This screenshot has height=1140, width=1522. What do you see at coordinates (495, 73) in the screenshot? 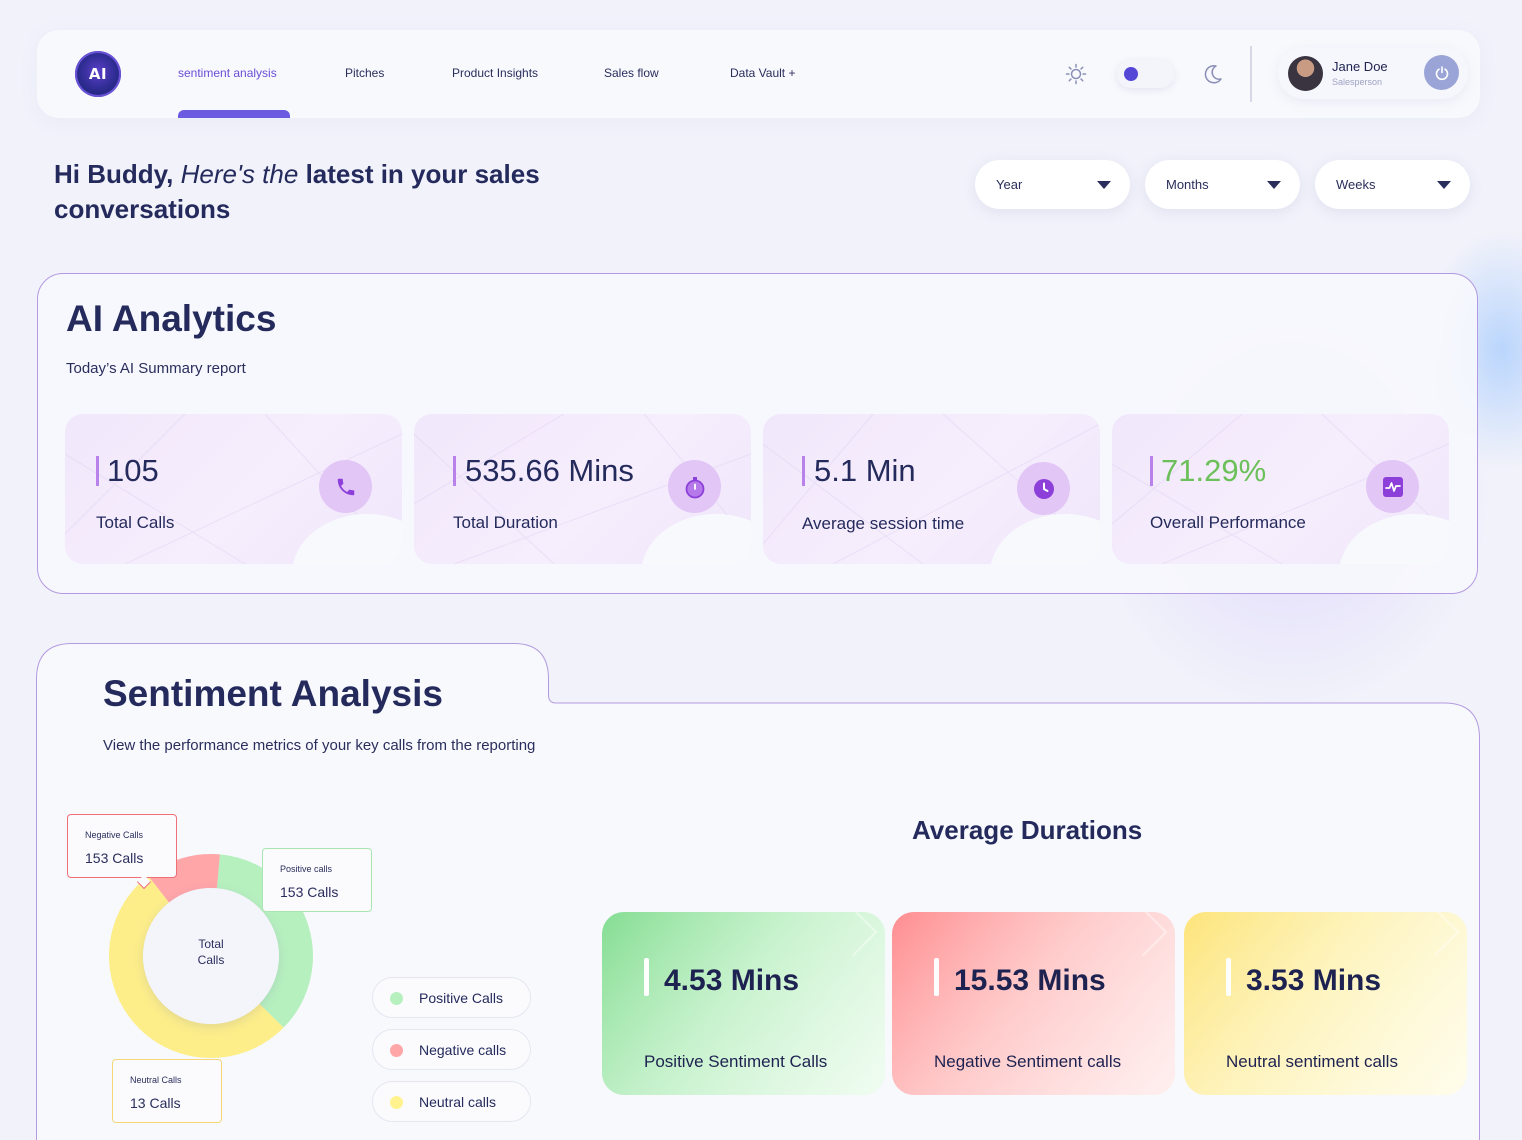
I see `nav-item-product-insights: Product Insights` at bounding box center [495, 73].